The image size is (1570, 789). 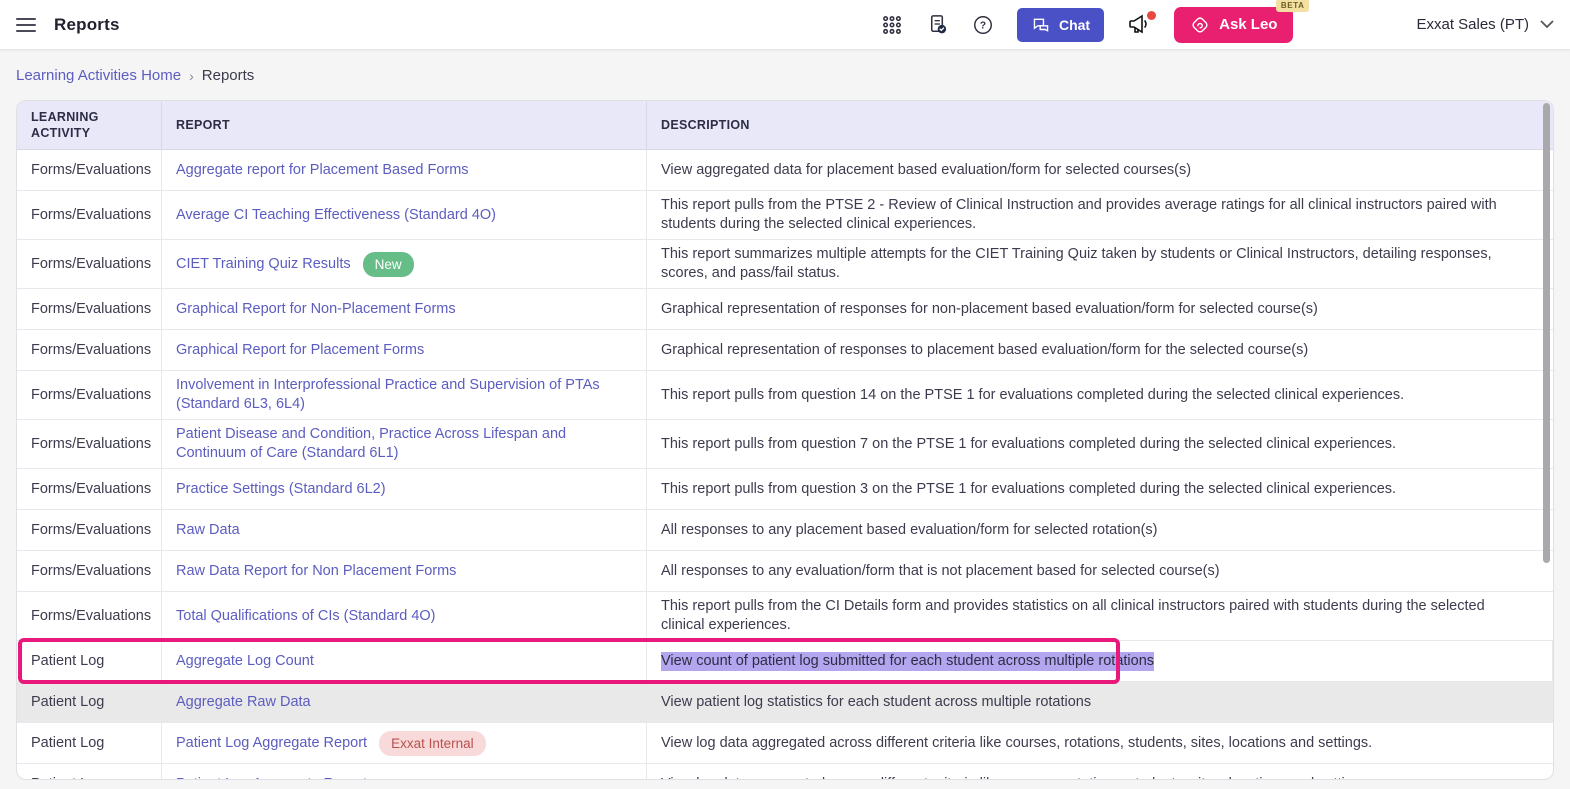 What do you see at coordinates (1546, 333) in the screenshot?
I see `vertical-scrollbar` at bounding box center [1546, 333].